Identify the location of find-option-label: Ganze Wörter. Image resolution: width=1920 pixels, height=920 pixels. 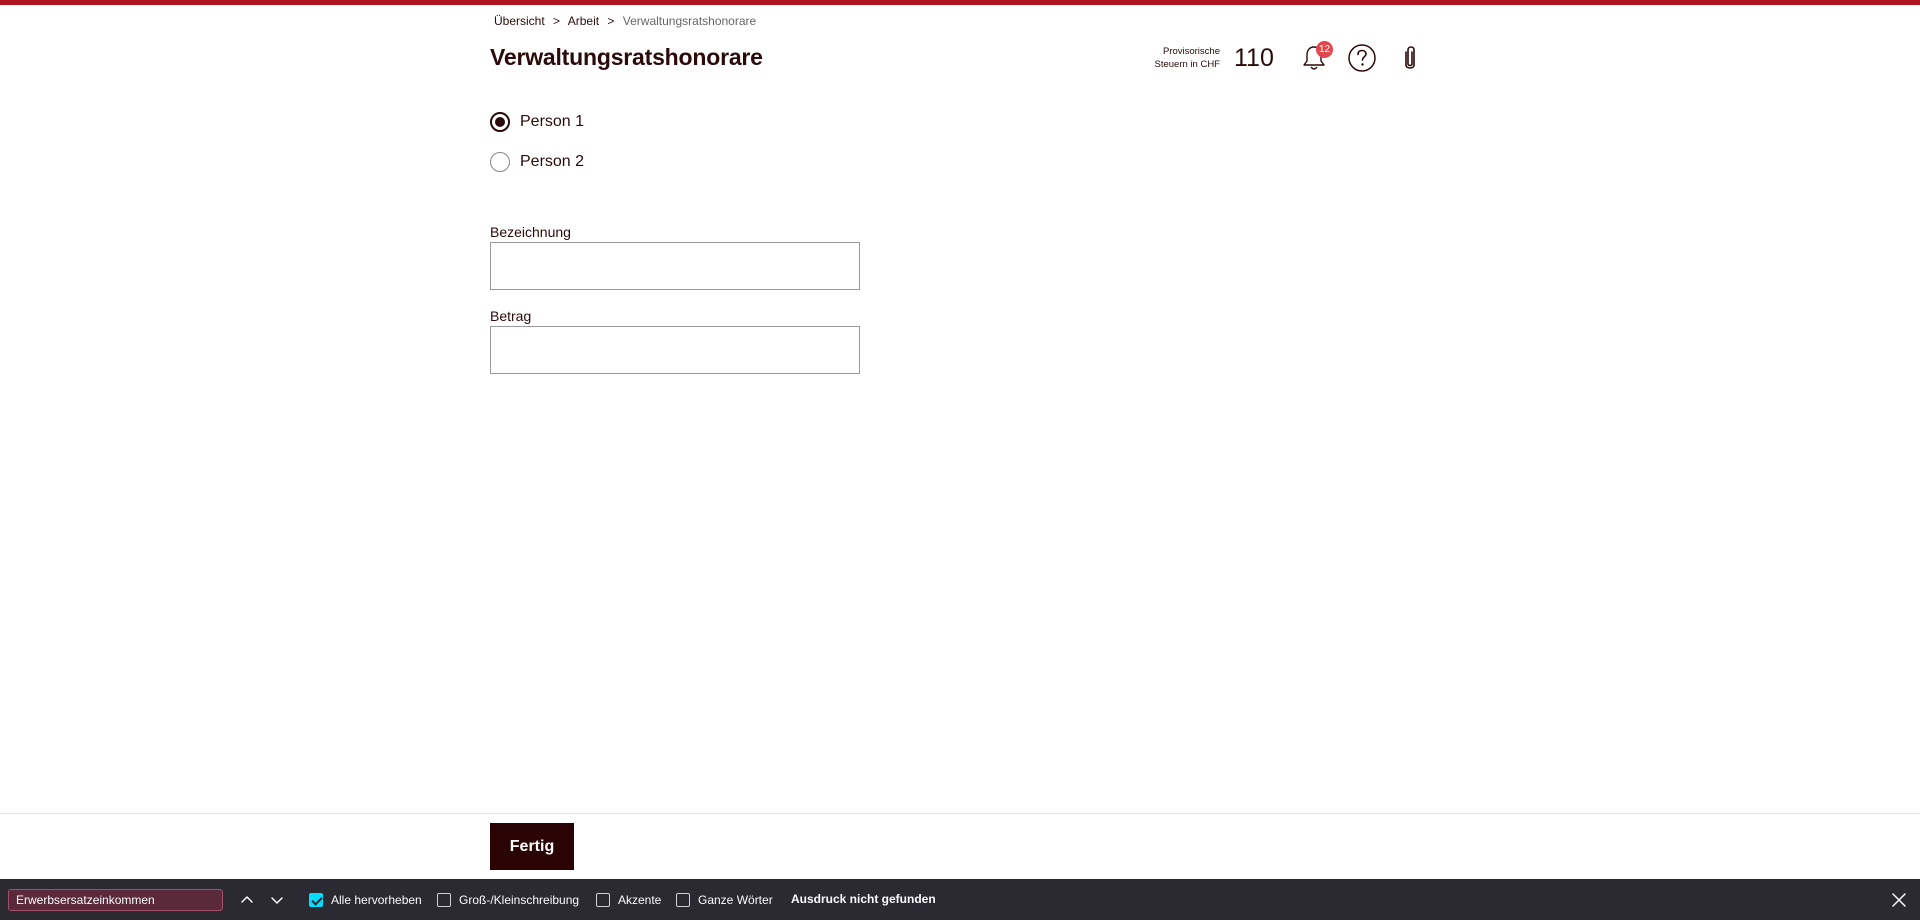
(735, 900).